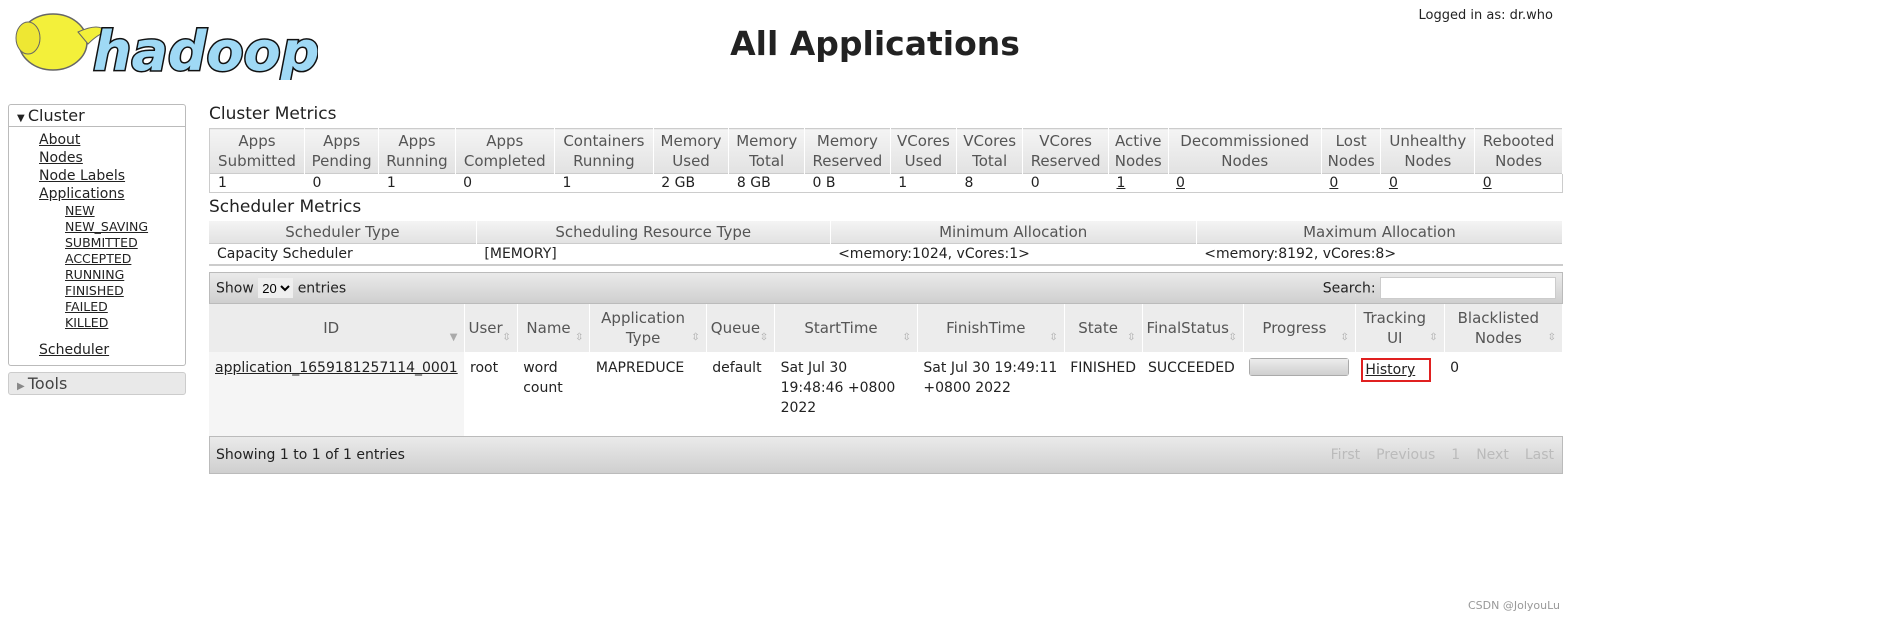 Image resolution: width=1898 pixels, height=618 pixels. Describe the element at coordinates (1103, 328) in the screenshot. I see `column-header: State ⇳` at that location.